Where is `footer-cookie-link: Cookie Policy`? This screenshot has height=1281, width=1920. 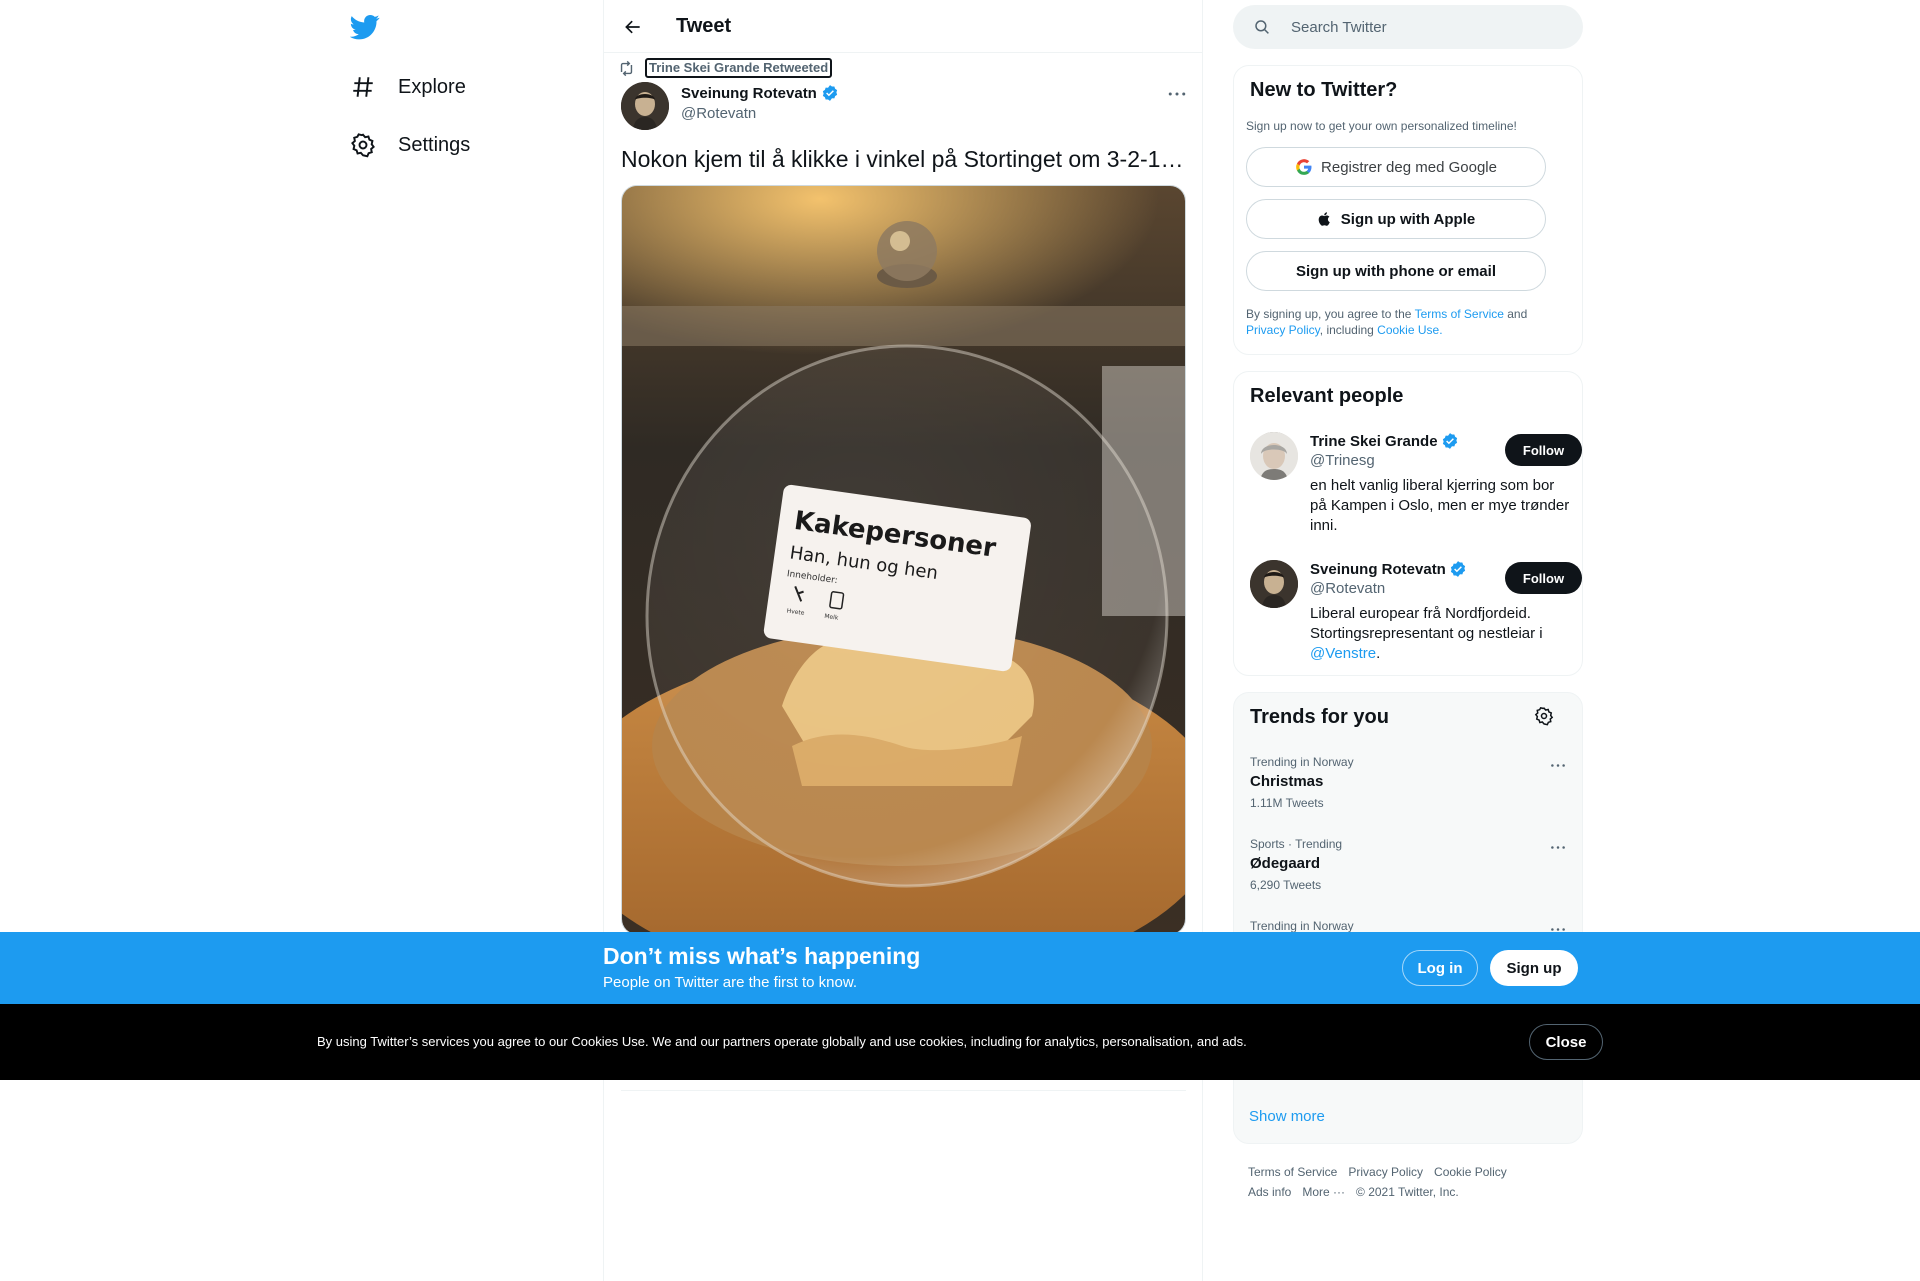 footer-cookie-link: Cookie Policy is located at coordinates (1470, 1172).